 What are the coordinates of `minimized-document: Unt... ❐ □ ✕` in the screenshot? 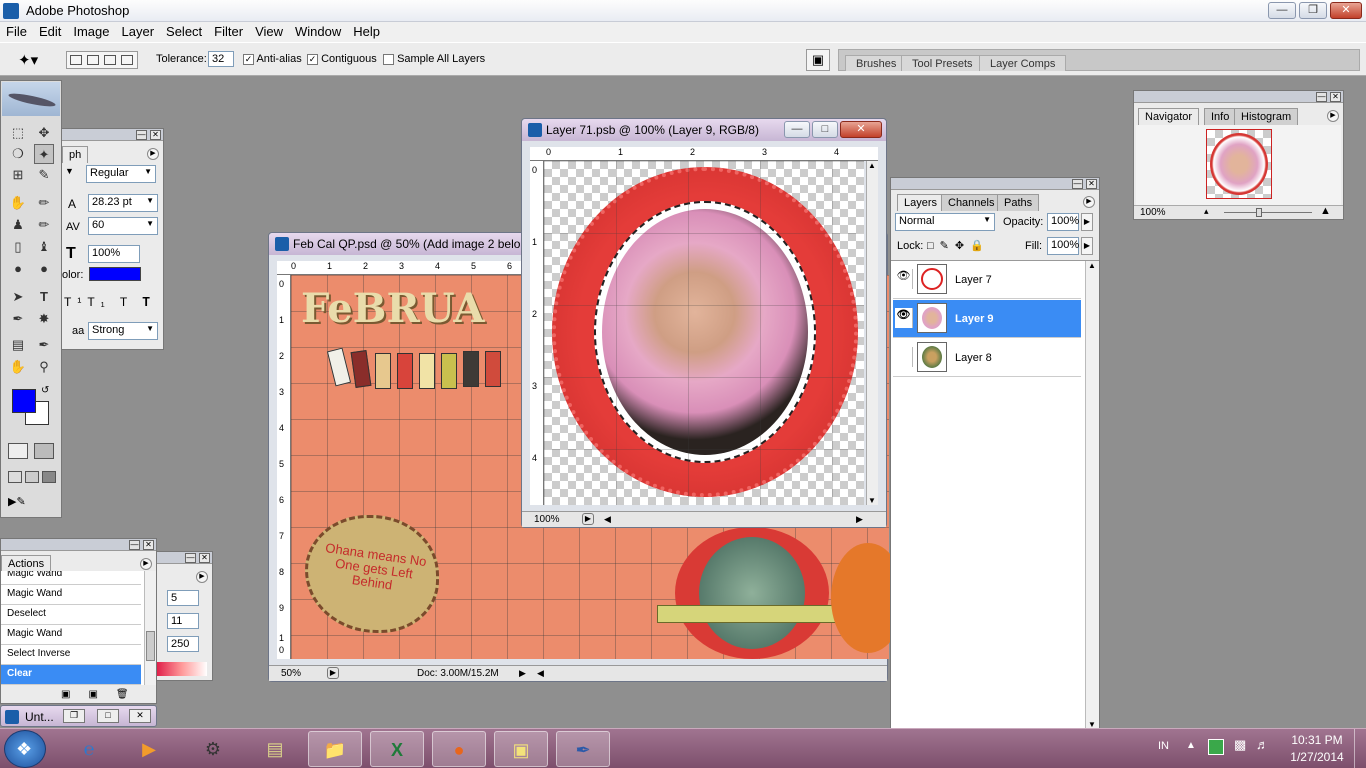 It's located at (78, 716).